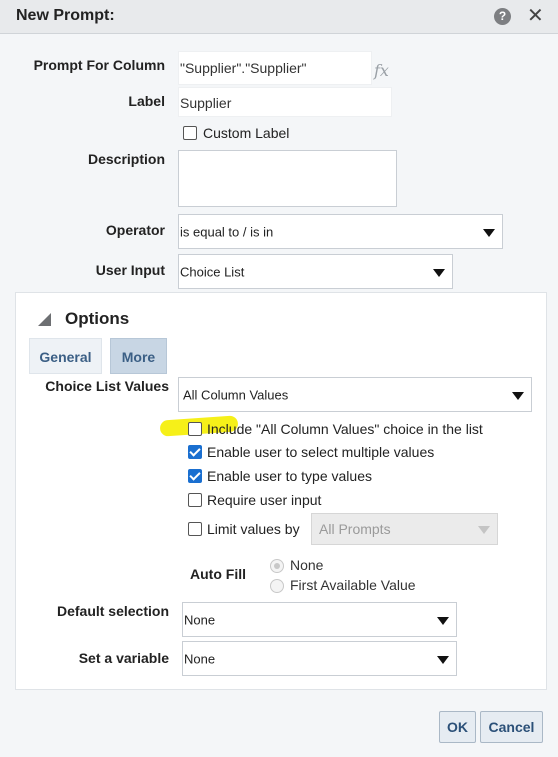 The width and height of the screenshot is (558, 757). What do you see at coordinates (502, 16) in the screenshot?
I see `question-circle-icon: ?` at bounding box center [502, 16].